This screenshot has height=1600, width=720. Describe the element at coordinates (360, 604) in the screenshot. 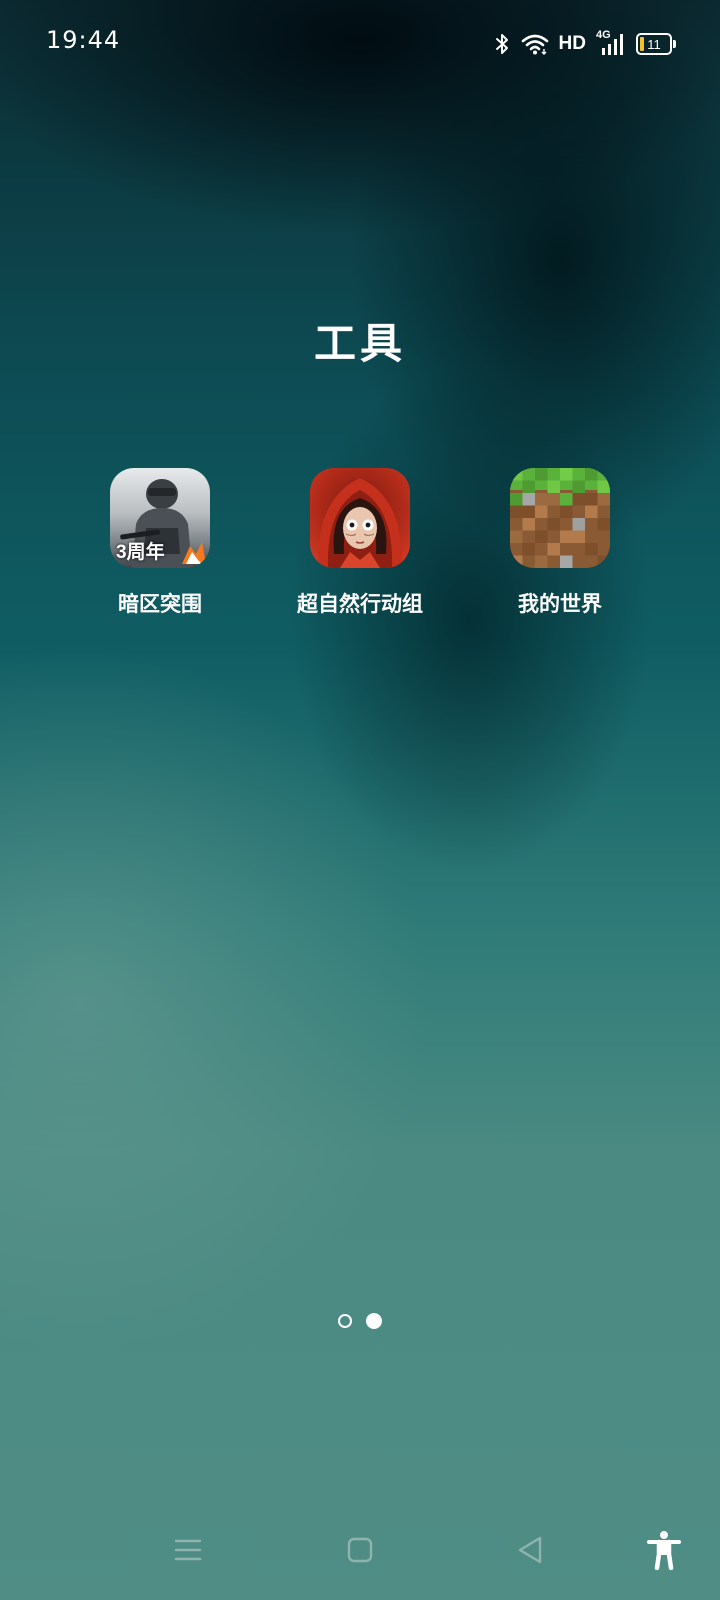

I see `app-label: 超自然行动组` at that location.